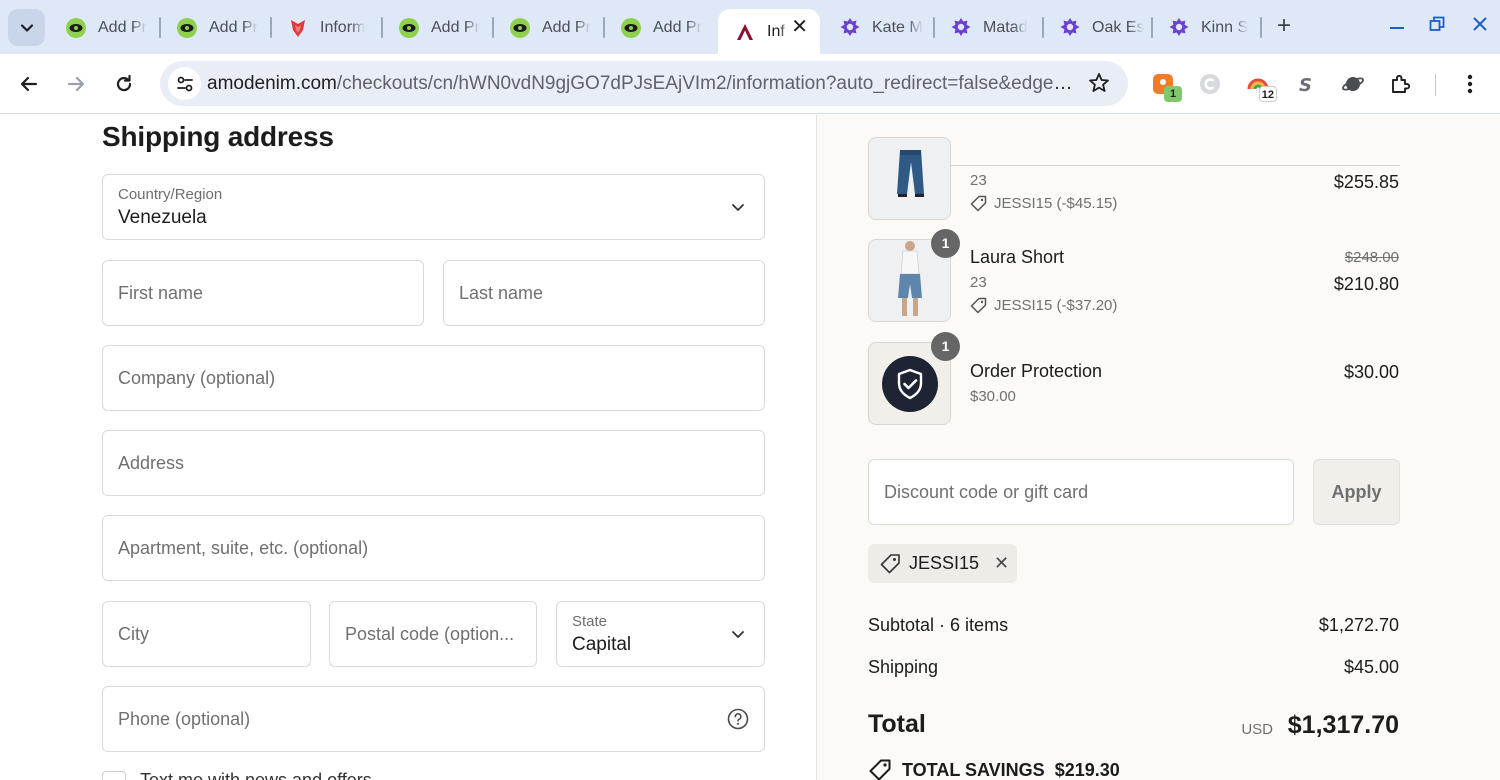  Describe the element at coordinates (433, 207) in the screenshot. I see `country-select: Country/Region Venezuela` at that location.